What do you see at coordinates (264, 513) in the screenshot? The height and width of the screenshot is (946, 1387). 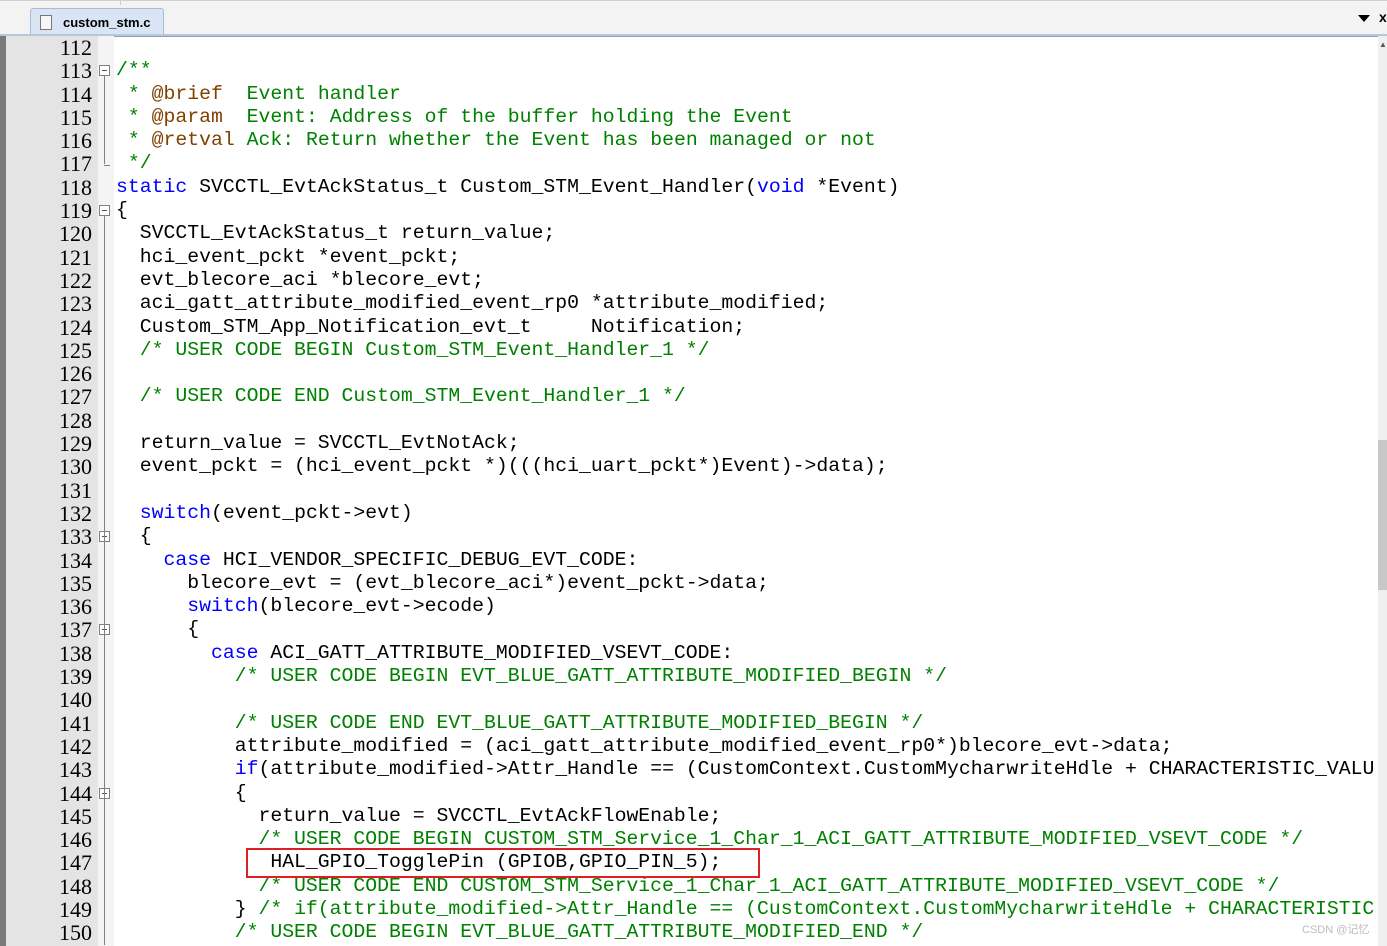 I see `code-text: switch(event_pckt->evt)` at bounding box center [264, 513].